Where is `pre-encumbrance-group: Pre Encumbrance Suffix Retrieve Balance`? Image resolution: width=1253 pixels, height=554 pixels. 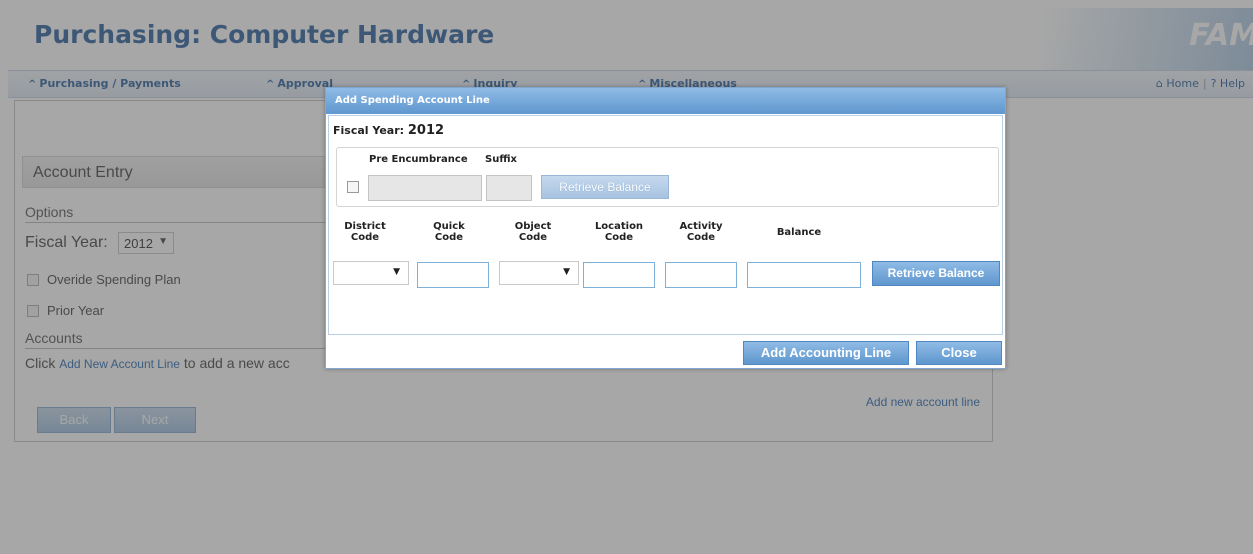 pre-encumbrance-group: Pre Encumbrance Suffix Retrieve Balance is located at coordinates (667, 177).